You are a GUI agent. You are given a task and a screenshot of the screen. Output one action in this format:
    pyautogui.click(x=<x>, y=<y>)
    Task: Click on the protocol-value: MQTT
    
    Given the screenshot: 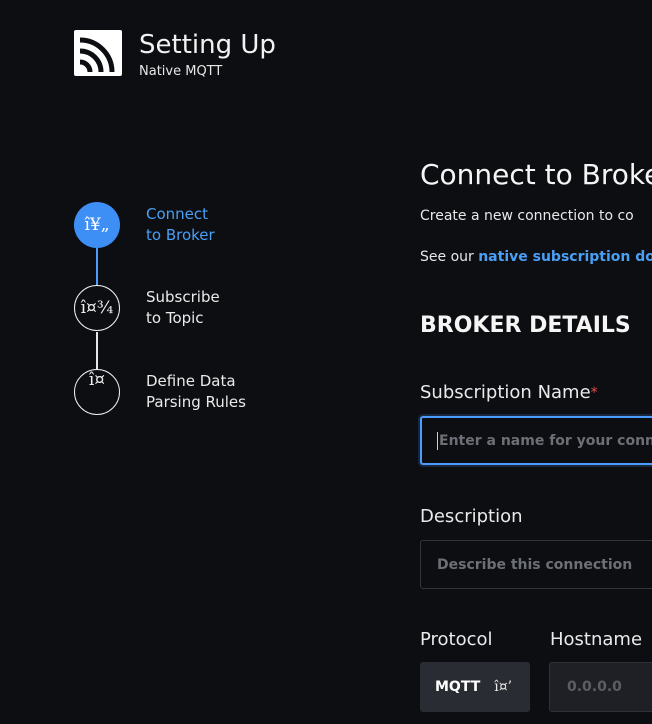 What is the action you would take?
    pyautogui.click(x=458, y=687)
    